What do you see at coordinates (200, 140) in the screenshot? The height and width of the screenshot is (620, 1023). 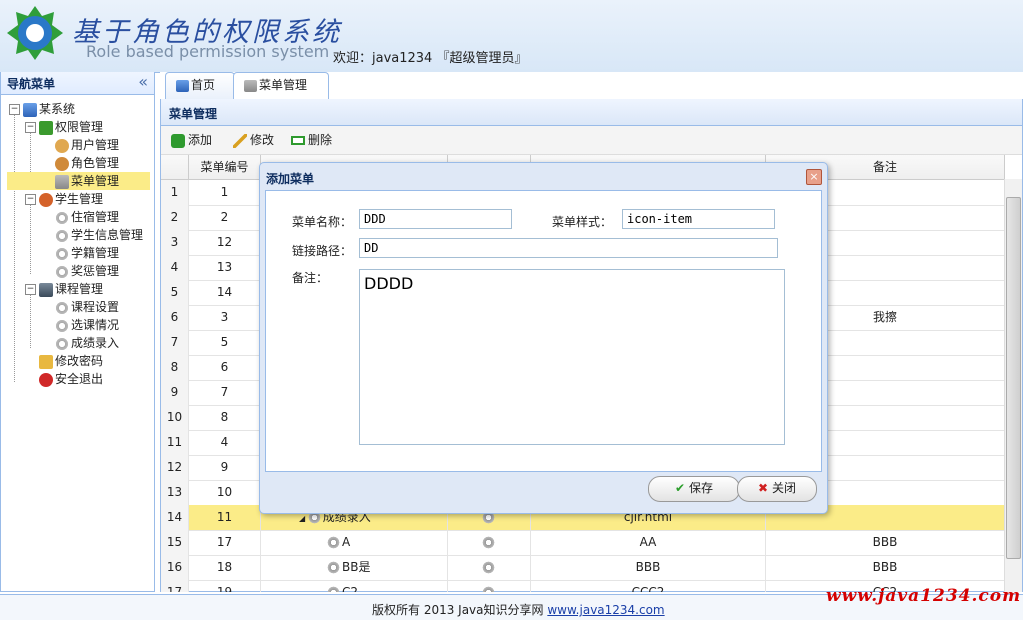 I see `add-label: 添加` at bounding box center [200, 140].